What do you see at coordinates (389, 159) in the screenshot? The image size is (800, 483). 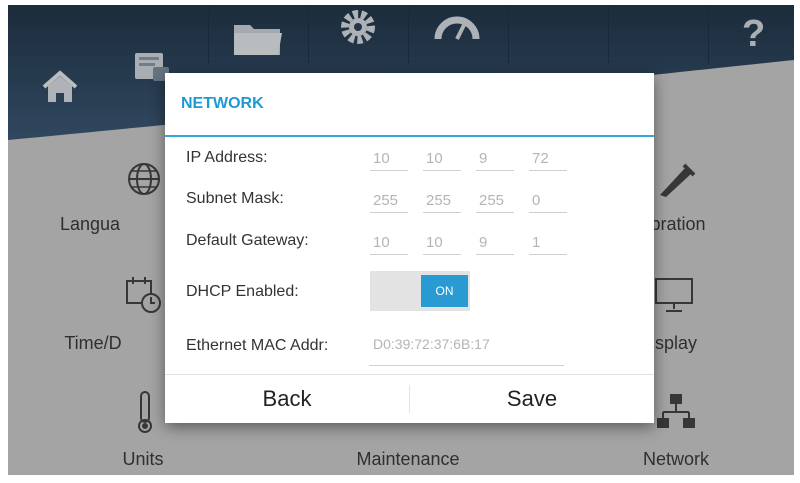 I see `ip-octet-1: 10` at bounding box center [389, 159].